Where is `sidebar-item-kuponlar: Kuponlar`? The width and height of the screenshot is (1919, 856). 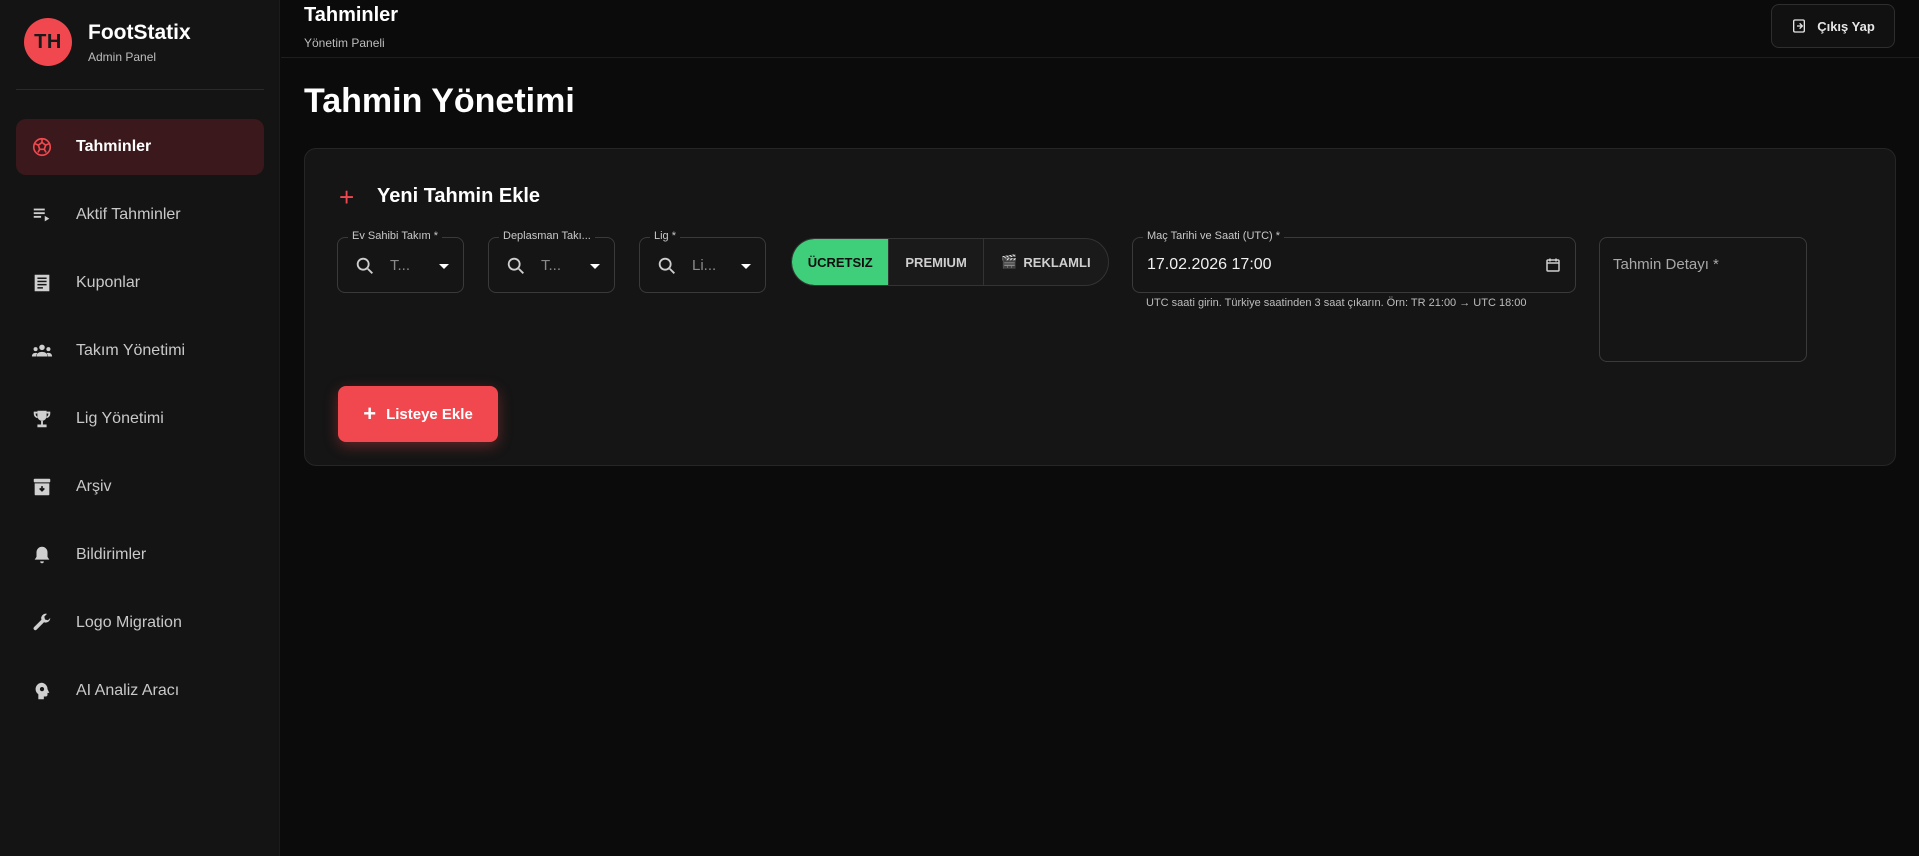
sidebar-item-kuponlar: Kuponlar is located at coordinates (140, 283).